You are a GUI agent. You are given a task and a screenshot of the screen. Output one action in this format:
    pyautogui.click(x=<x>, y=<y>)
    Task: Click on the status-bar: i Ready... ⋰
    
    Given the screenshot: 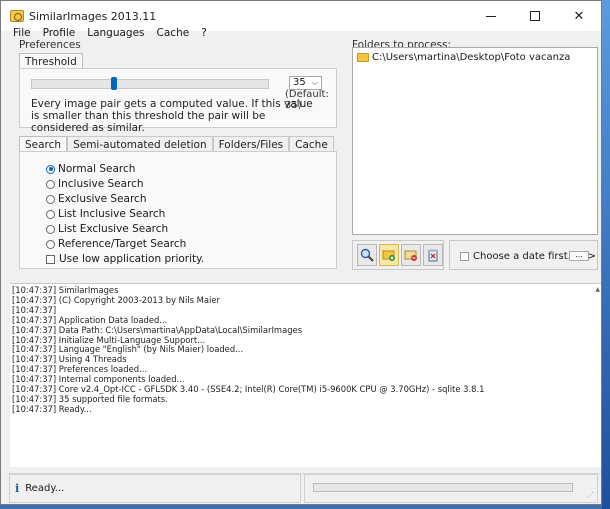 What is the action you would take?
    pyautogui.click(x=304, y=488)
    